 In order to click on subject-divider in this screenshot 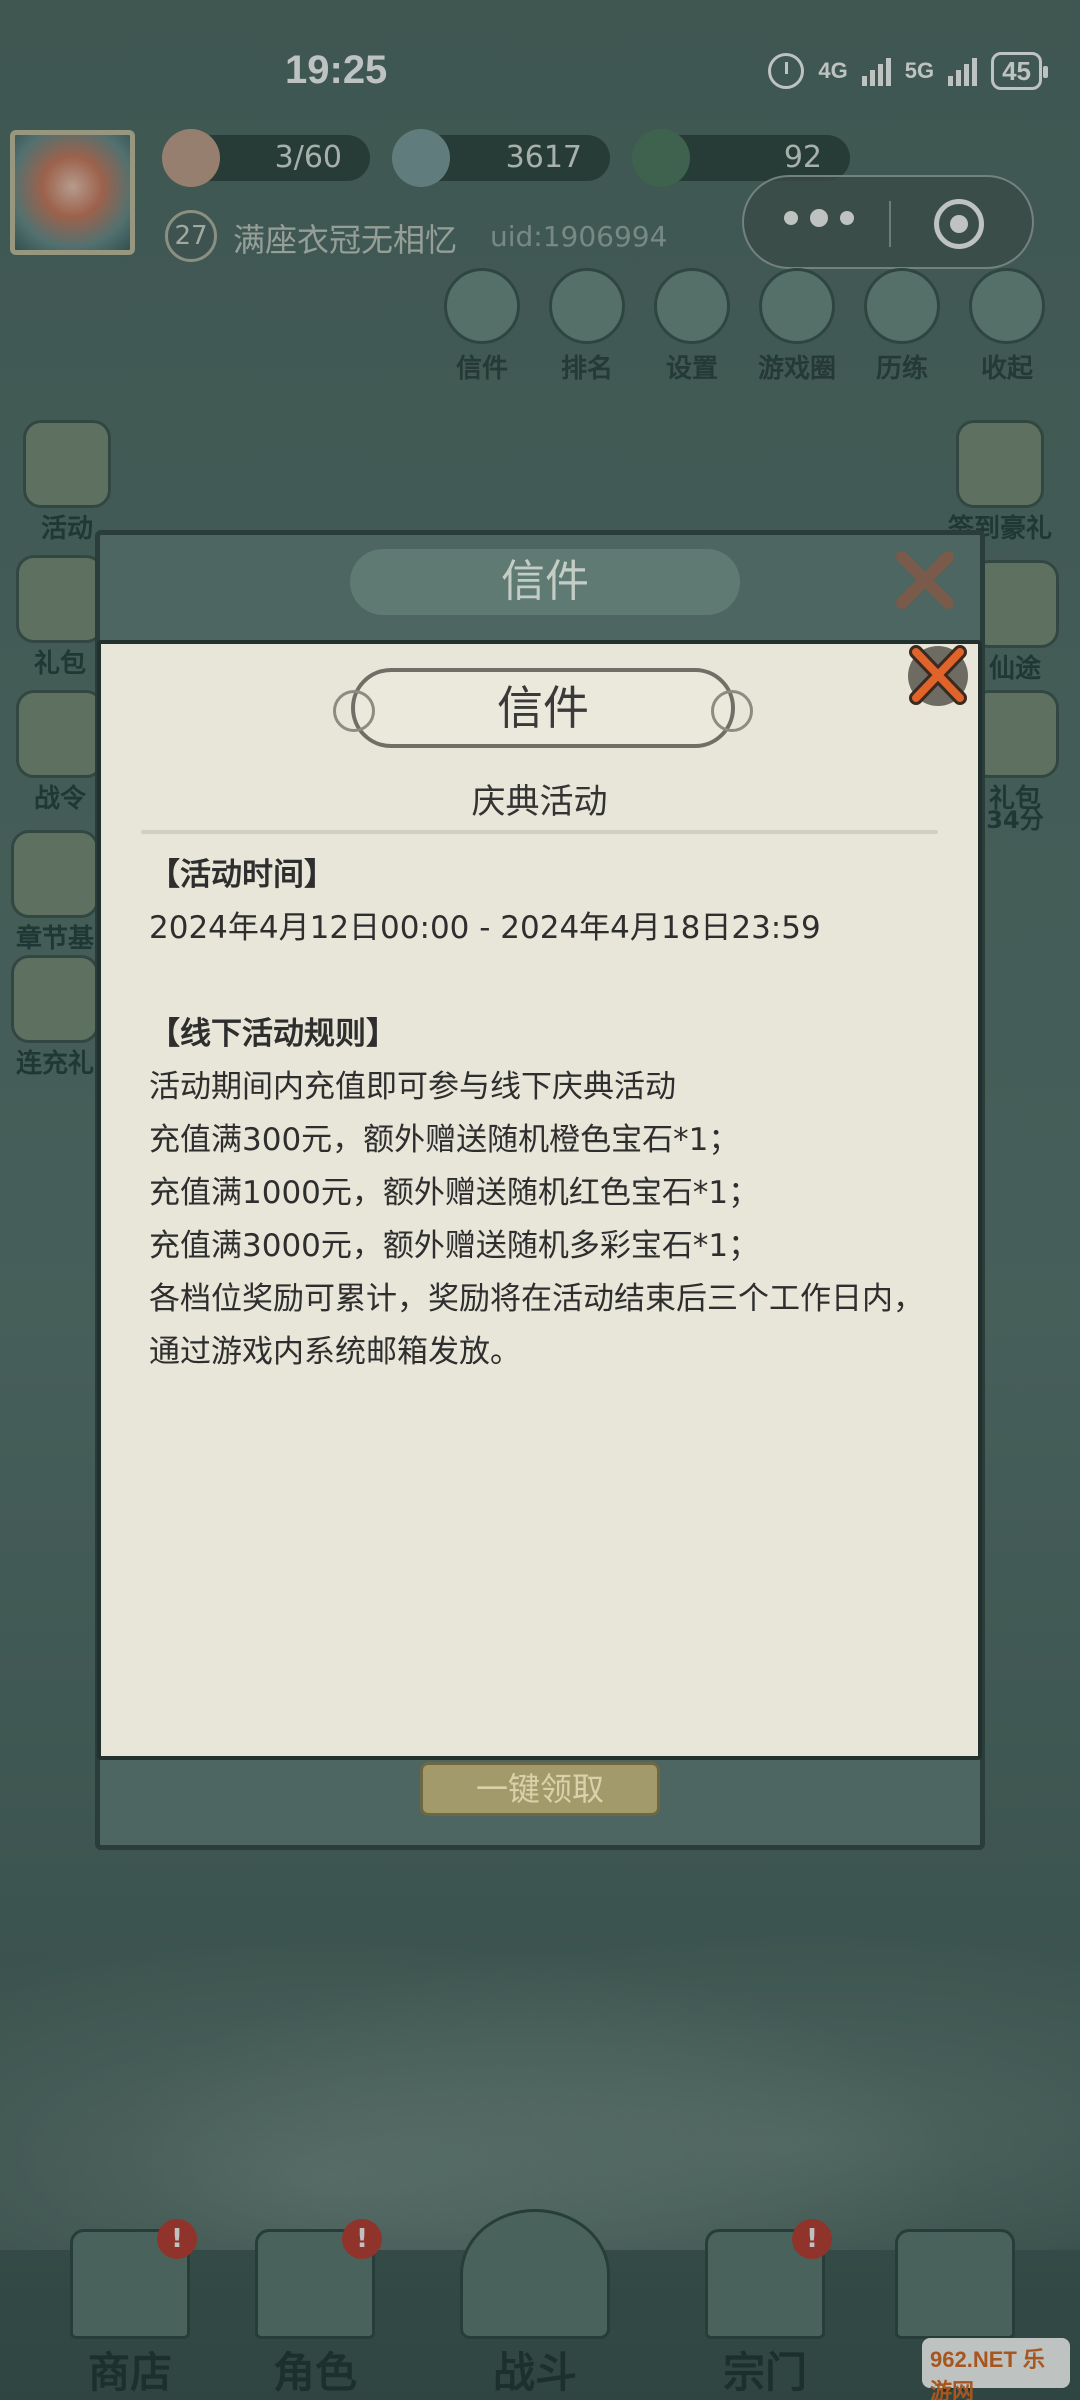, I will do `click(539, 832)`.